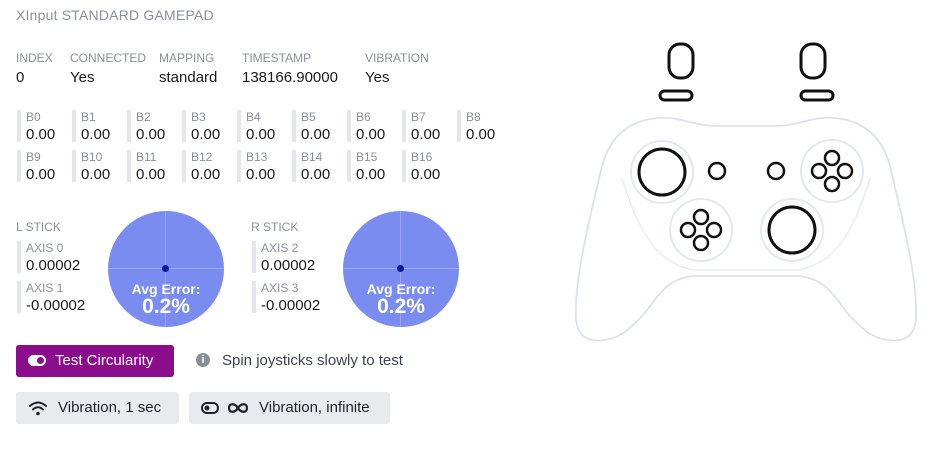 The image size is (937, 454). Describe the element at coordinates (104, 360) in the screenshot. I see `test-circularity-label: Test Circularity` at that location.